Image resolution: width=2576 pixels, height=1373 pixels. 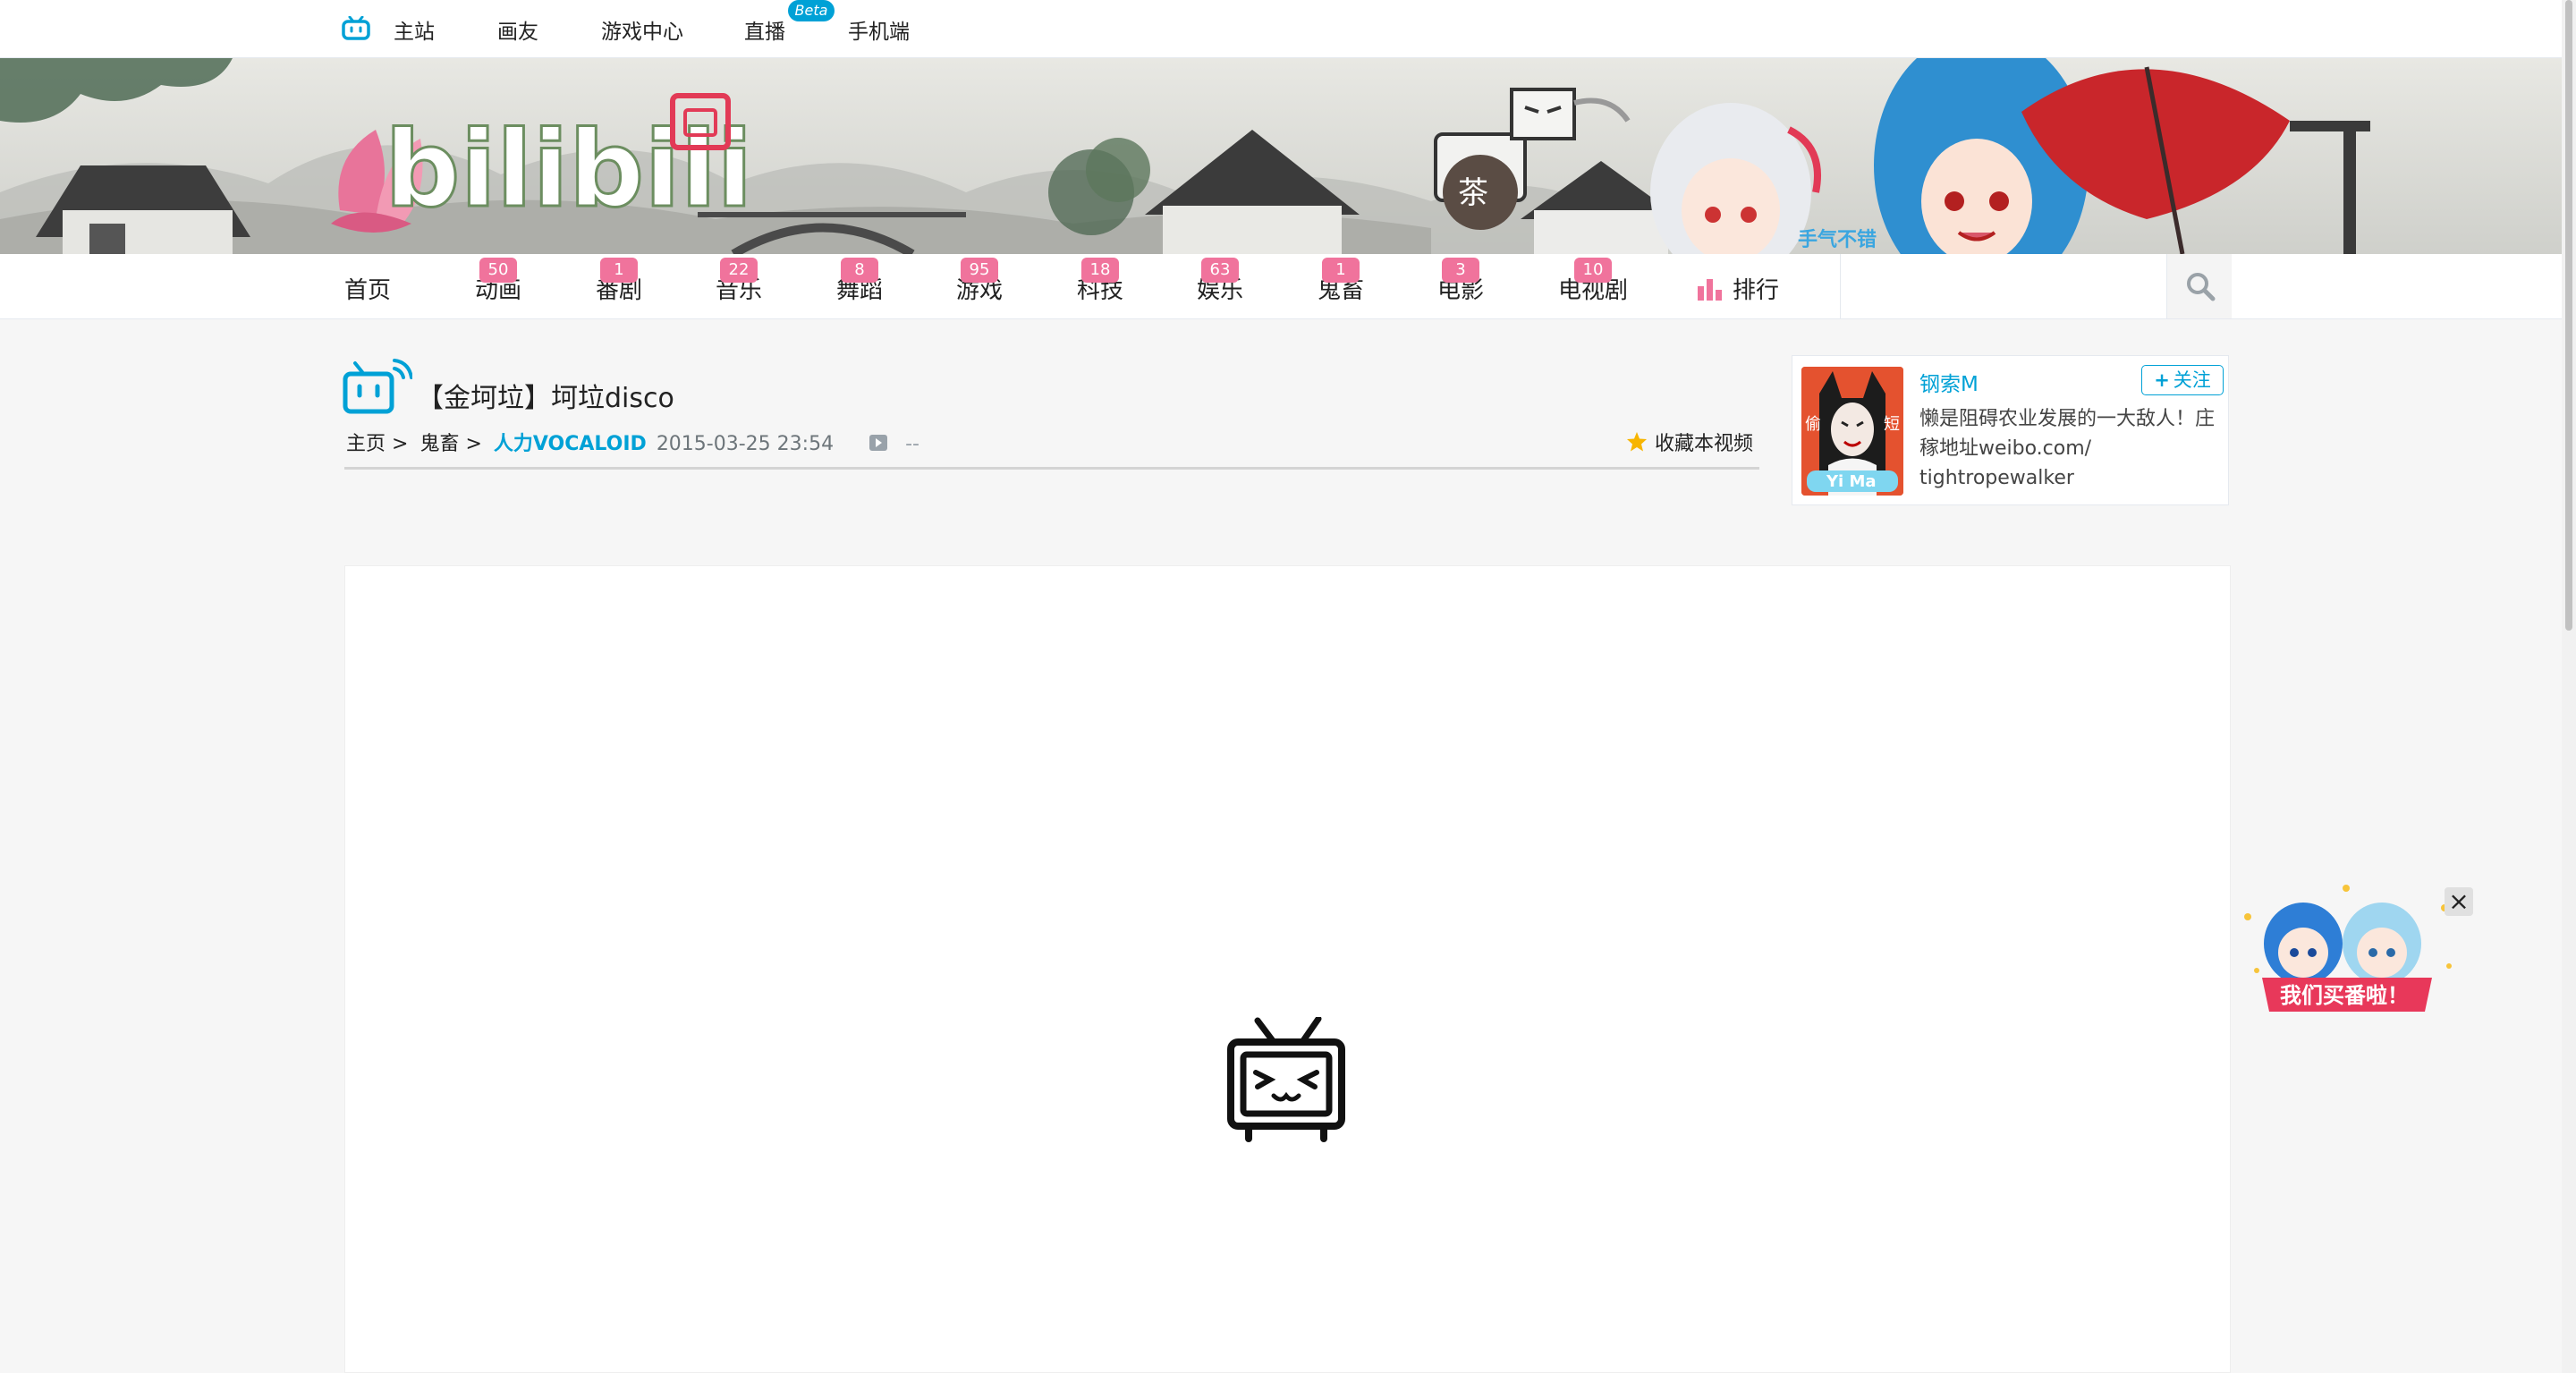 I want to click on avatar-badge: Yi Ma, so click(x=1851, y=481).